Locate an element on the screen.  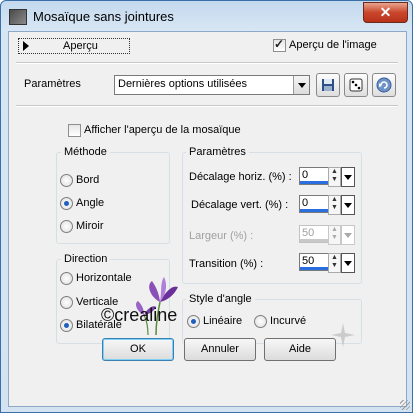
transition-input: 50 is located at coordinates (314, 262).